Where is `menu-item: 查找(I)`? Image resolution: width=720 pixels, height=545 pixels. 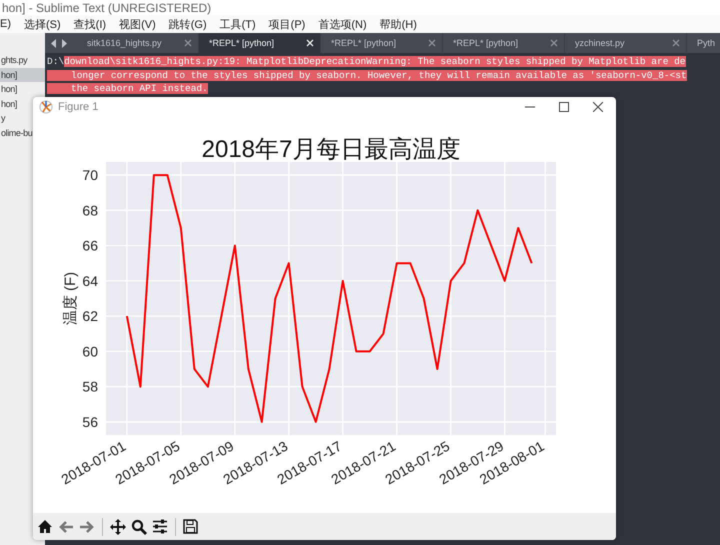
menu-item: 查找(I) is located at coordinates (90, 24).